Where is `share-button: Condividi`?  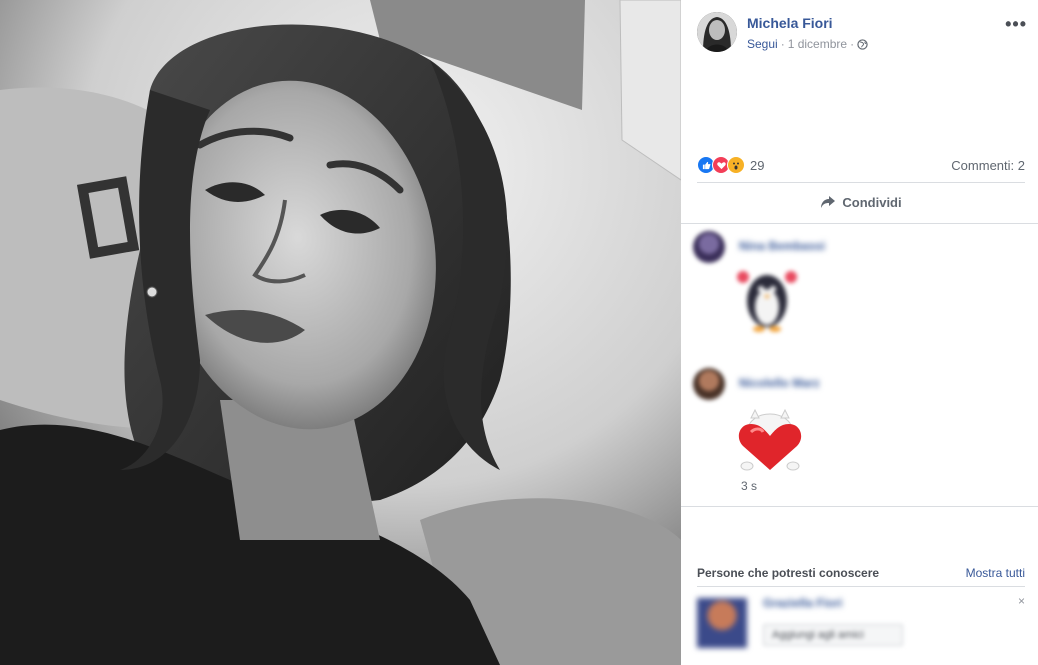
share-button: Condividi is located at coordinates (861, 202).